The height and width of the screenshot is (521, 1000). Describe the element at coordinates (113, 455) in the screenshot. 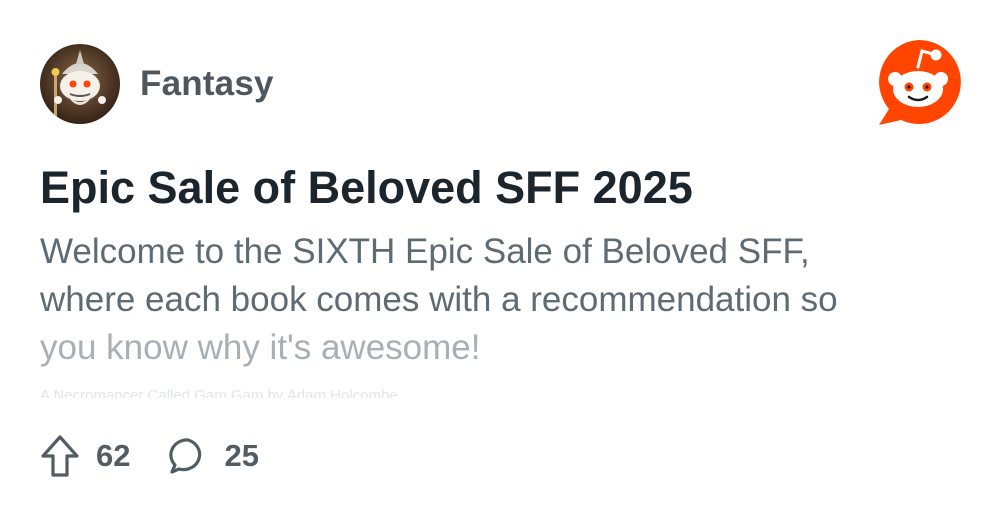

I see `upvote-count: 62` at that location.